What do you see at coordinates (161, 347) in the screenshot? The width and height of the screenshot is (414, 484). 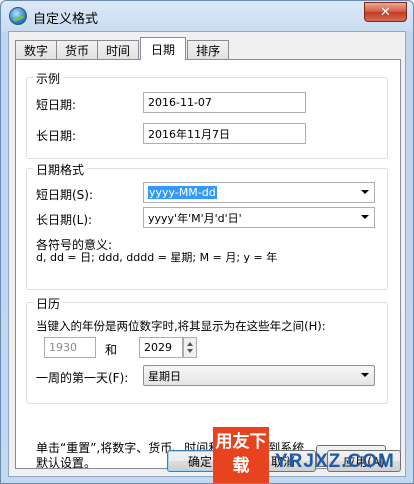 I see `year-to-field: 2029` at bounding box center [161, 347].